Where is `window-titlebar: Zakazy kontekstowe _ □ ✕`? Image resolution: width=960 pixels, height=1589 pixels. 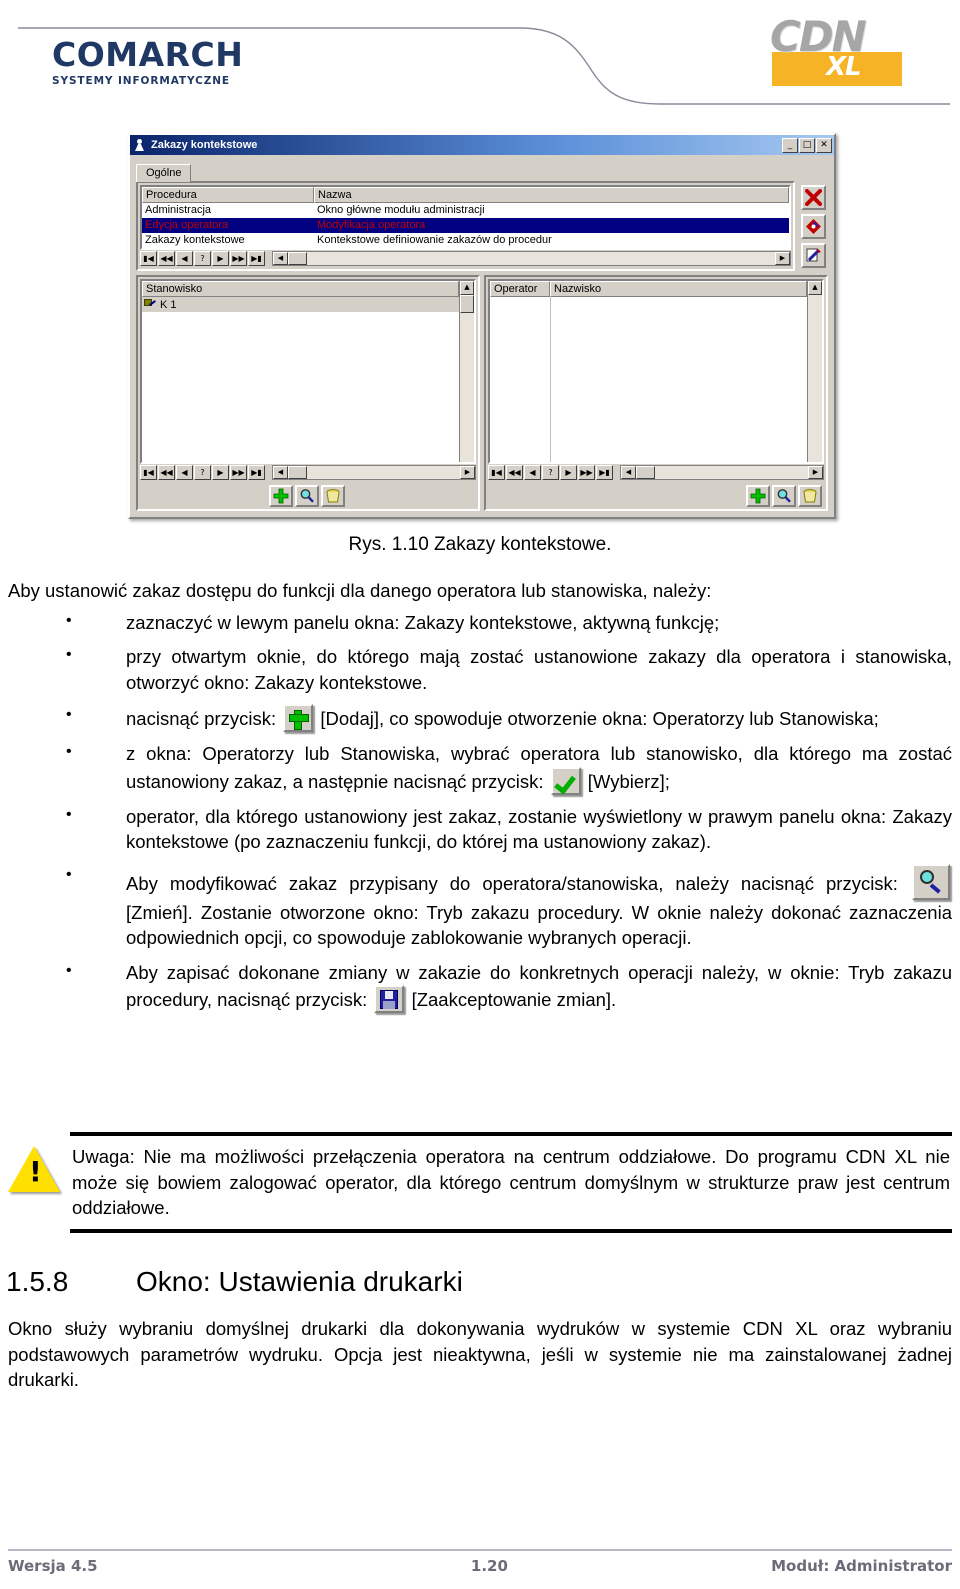
window-titlebar: Zakazy kontekstowe _ □ ✕ is located at coordinates (482, 145).